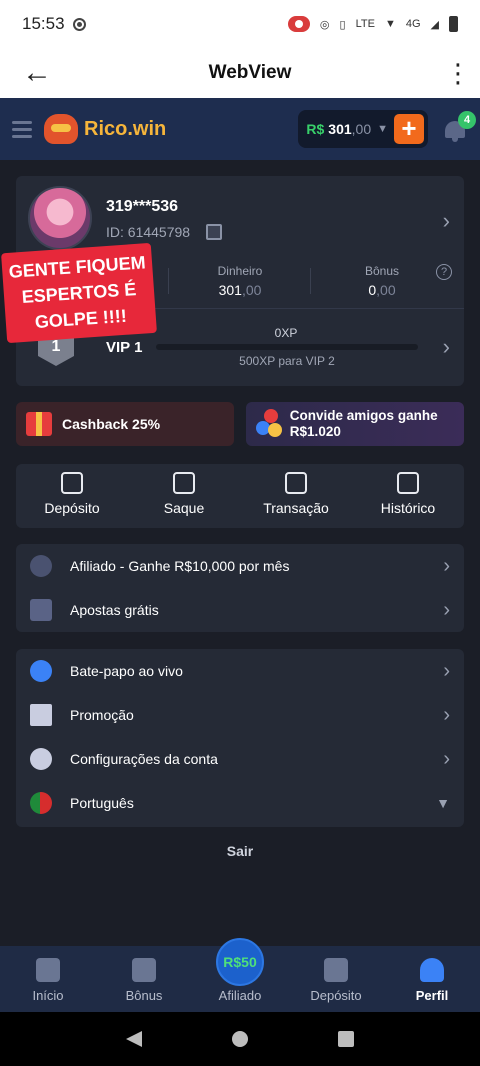 This screenshot has height=1066, width=480. What do you see at coordinates (240, 271) in the screenshot?
I see `stat-money-label: Dinheiro` at bounding box center [240, 271].